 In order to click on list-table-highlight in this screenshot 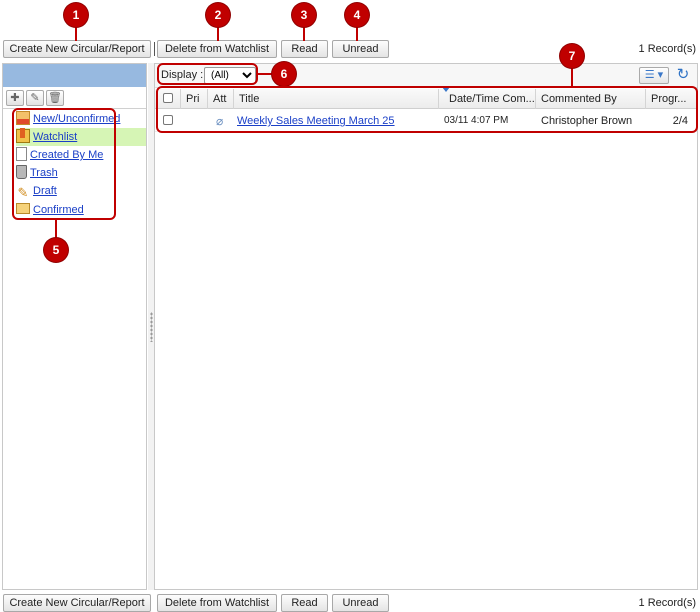, I will do `click(427, 109)`.